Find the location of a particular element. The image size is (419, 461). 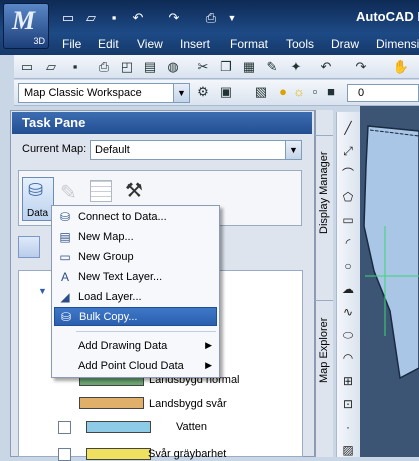

match-properties-icon: ✎ is located at coordinates (272, 67).